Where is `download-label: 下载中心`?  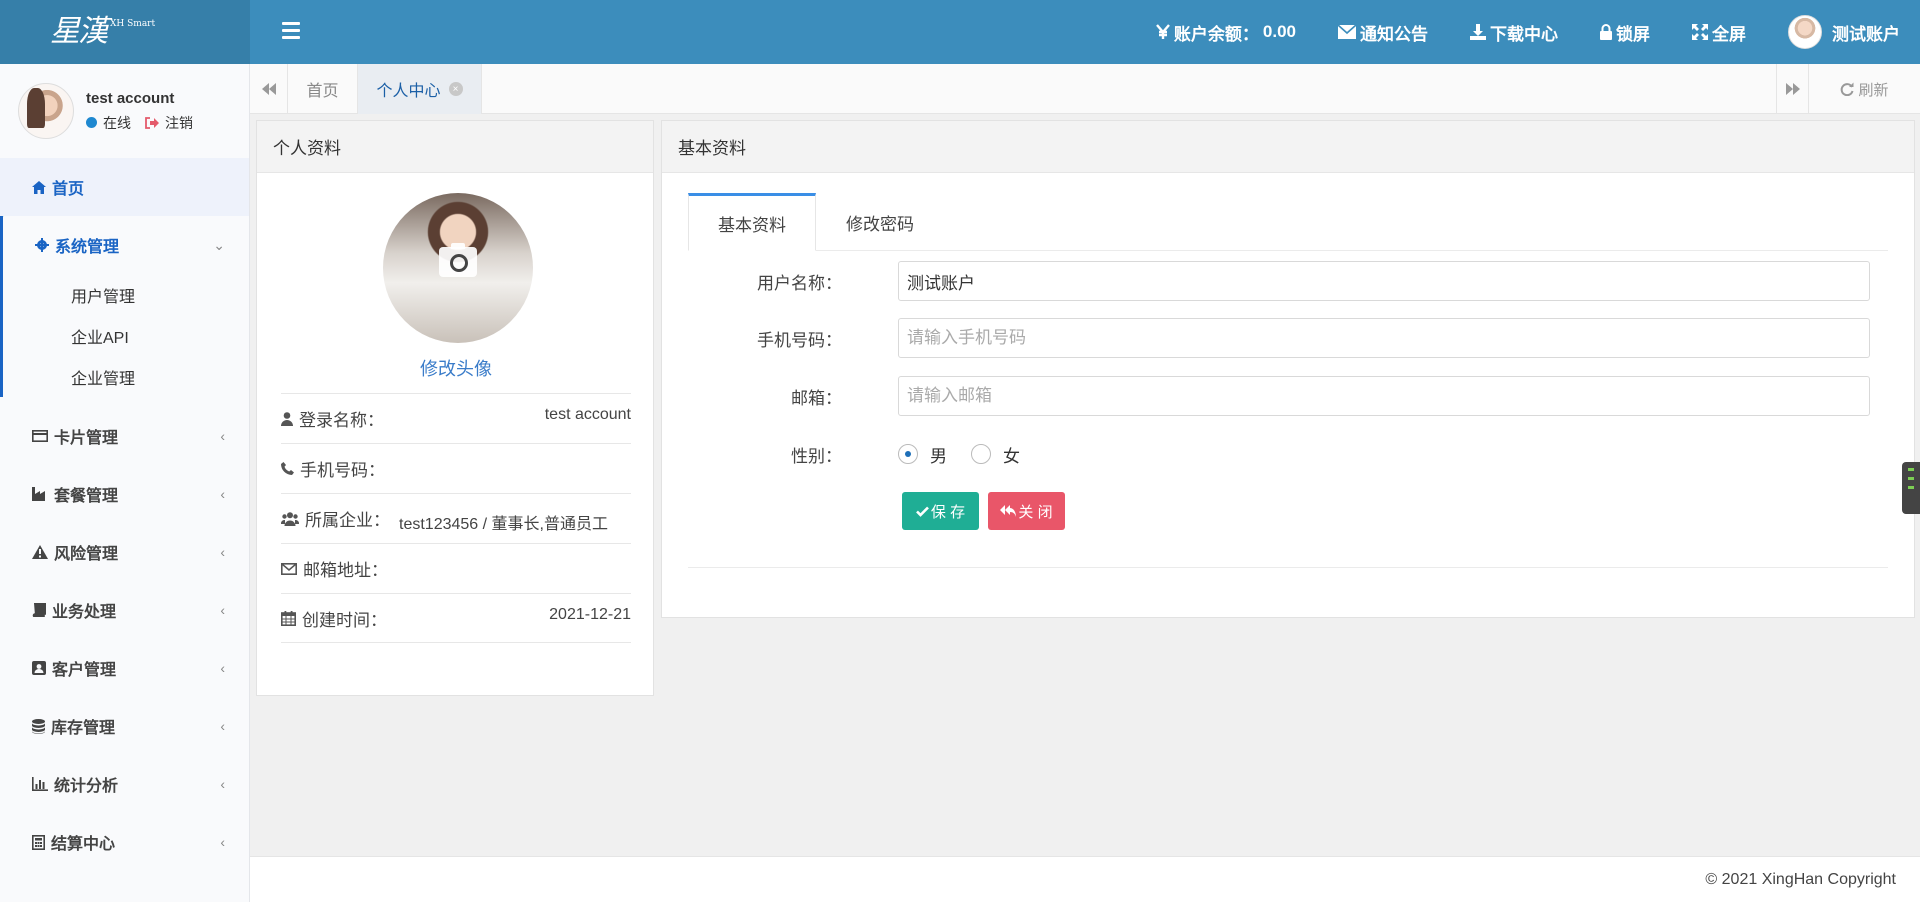
download-label: 下载中心 is located at coordinates (1524, 34).